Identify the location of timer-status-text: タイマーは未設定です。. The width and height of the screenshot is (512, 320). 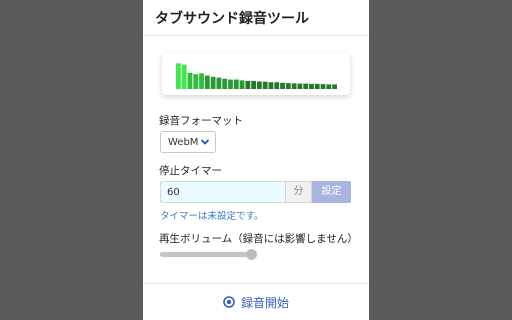
(212, 216).